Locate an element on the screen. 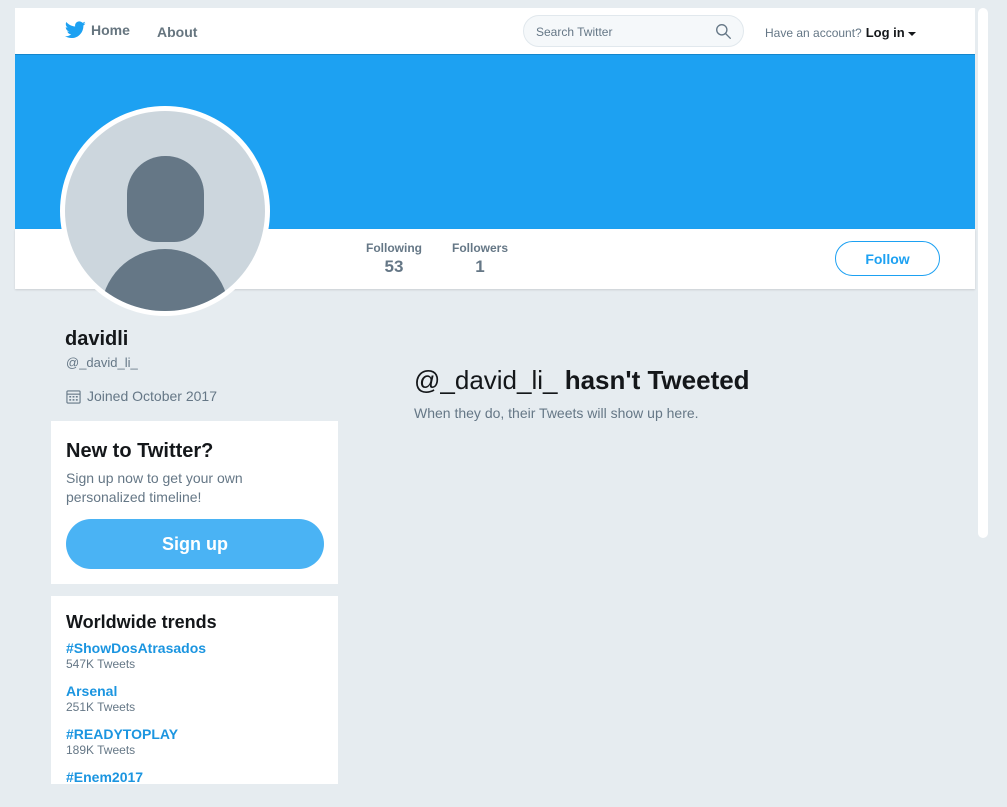  login-dropdown: Log in is located at coordinates (891, 32).